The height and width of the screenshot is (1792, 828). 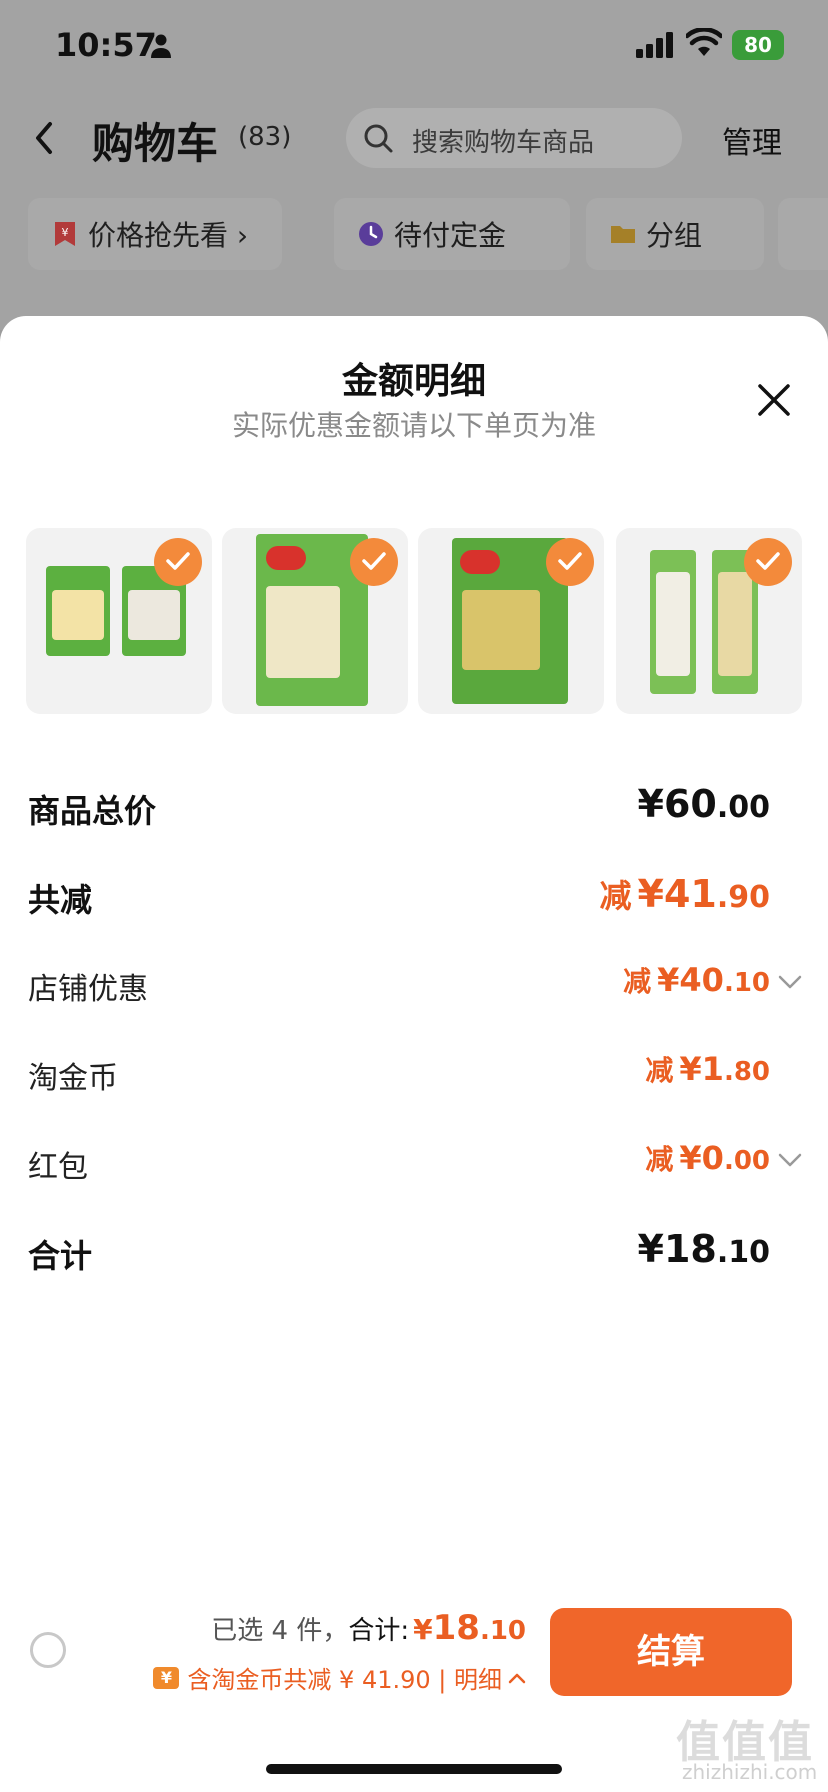 What do you see at coordinates (414, 1073) in the screenshot?
I see `row-taobao-coins: 淘金币 减 ¥1.80` at bounding box center [414, 1073].